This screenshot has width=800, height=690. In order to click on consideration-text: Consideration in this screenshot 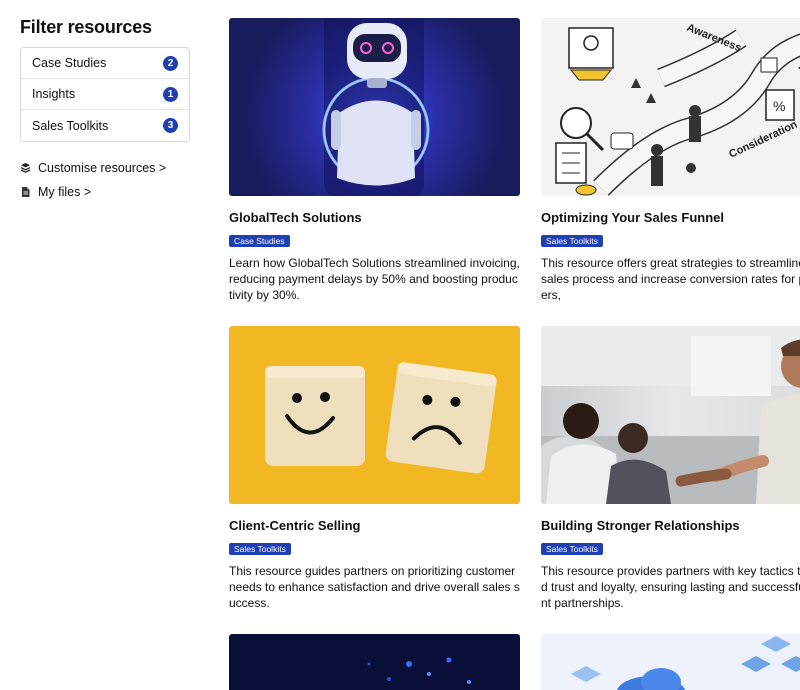, I will do `click(763, 139)`.